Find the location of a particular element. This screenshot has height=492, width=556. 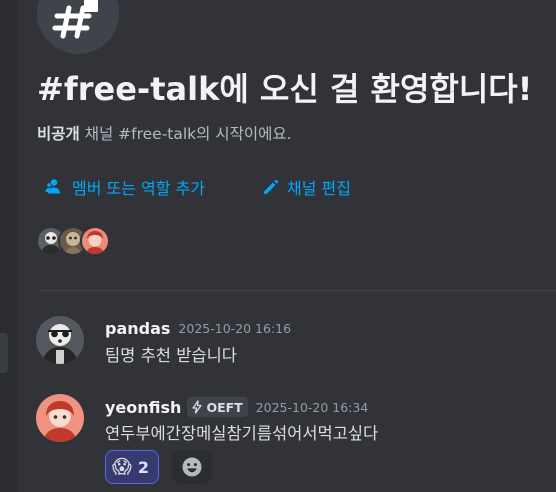

edit-channel-button: 채널 편집 is located at coordinates (306, 187).